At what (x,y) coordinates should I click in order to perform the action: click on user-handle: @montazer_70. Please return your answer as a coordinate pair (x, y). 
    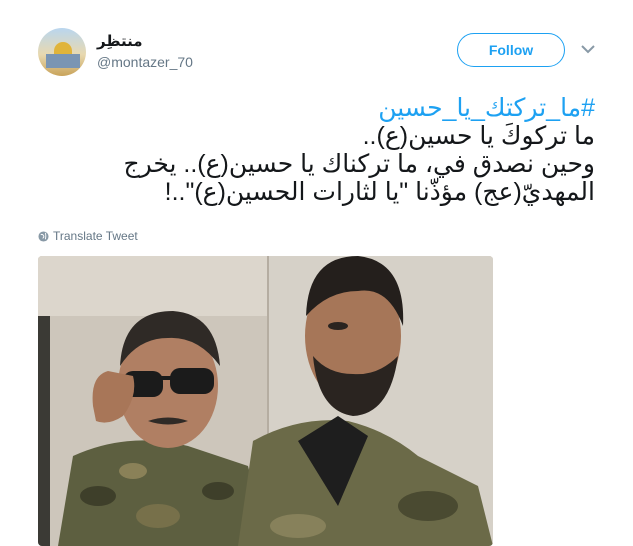
    Looking at the image, I should click on (145, 62).